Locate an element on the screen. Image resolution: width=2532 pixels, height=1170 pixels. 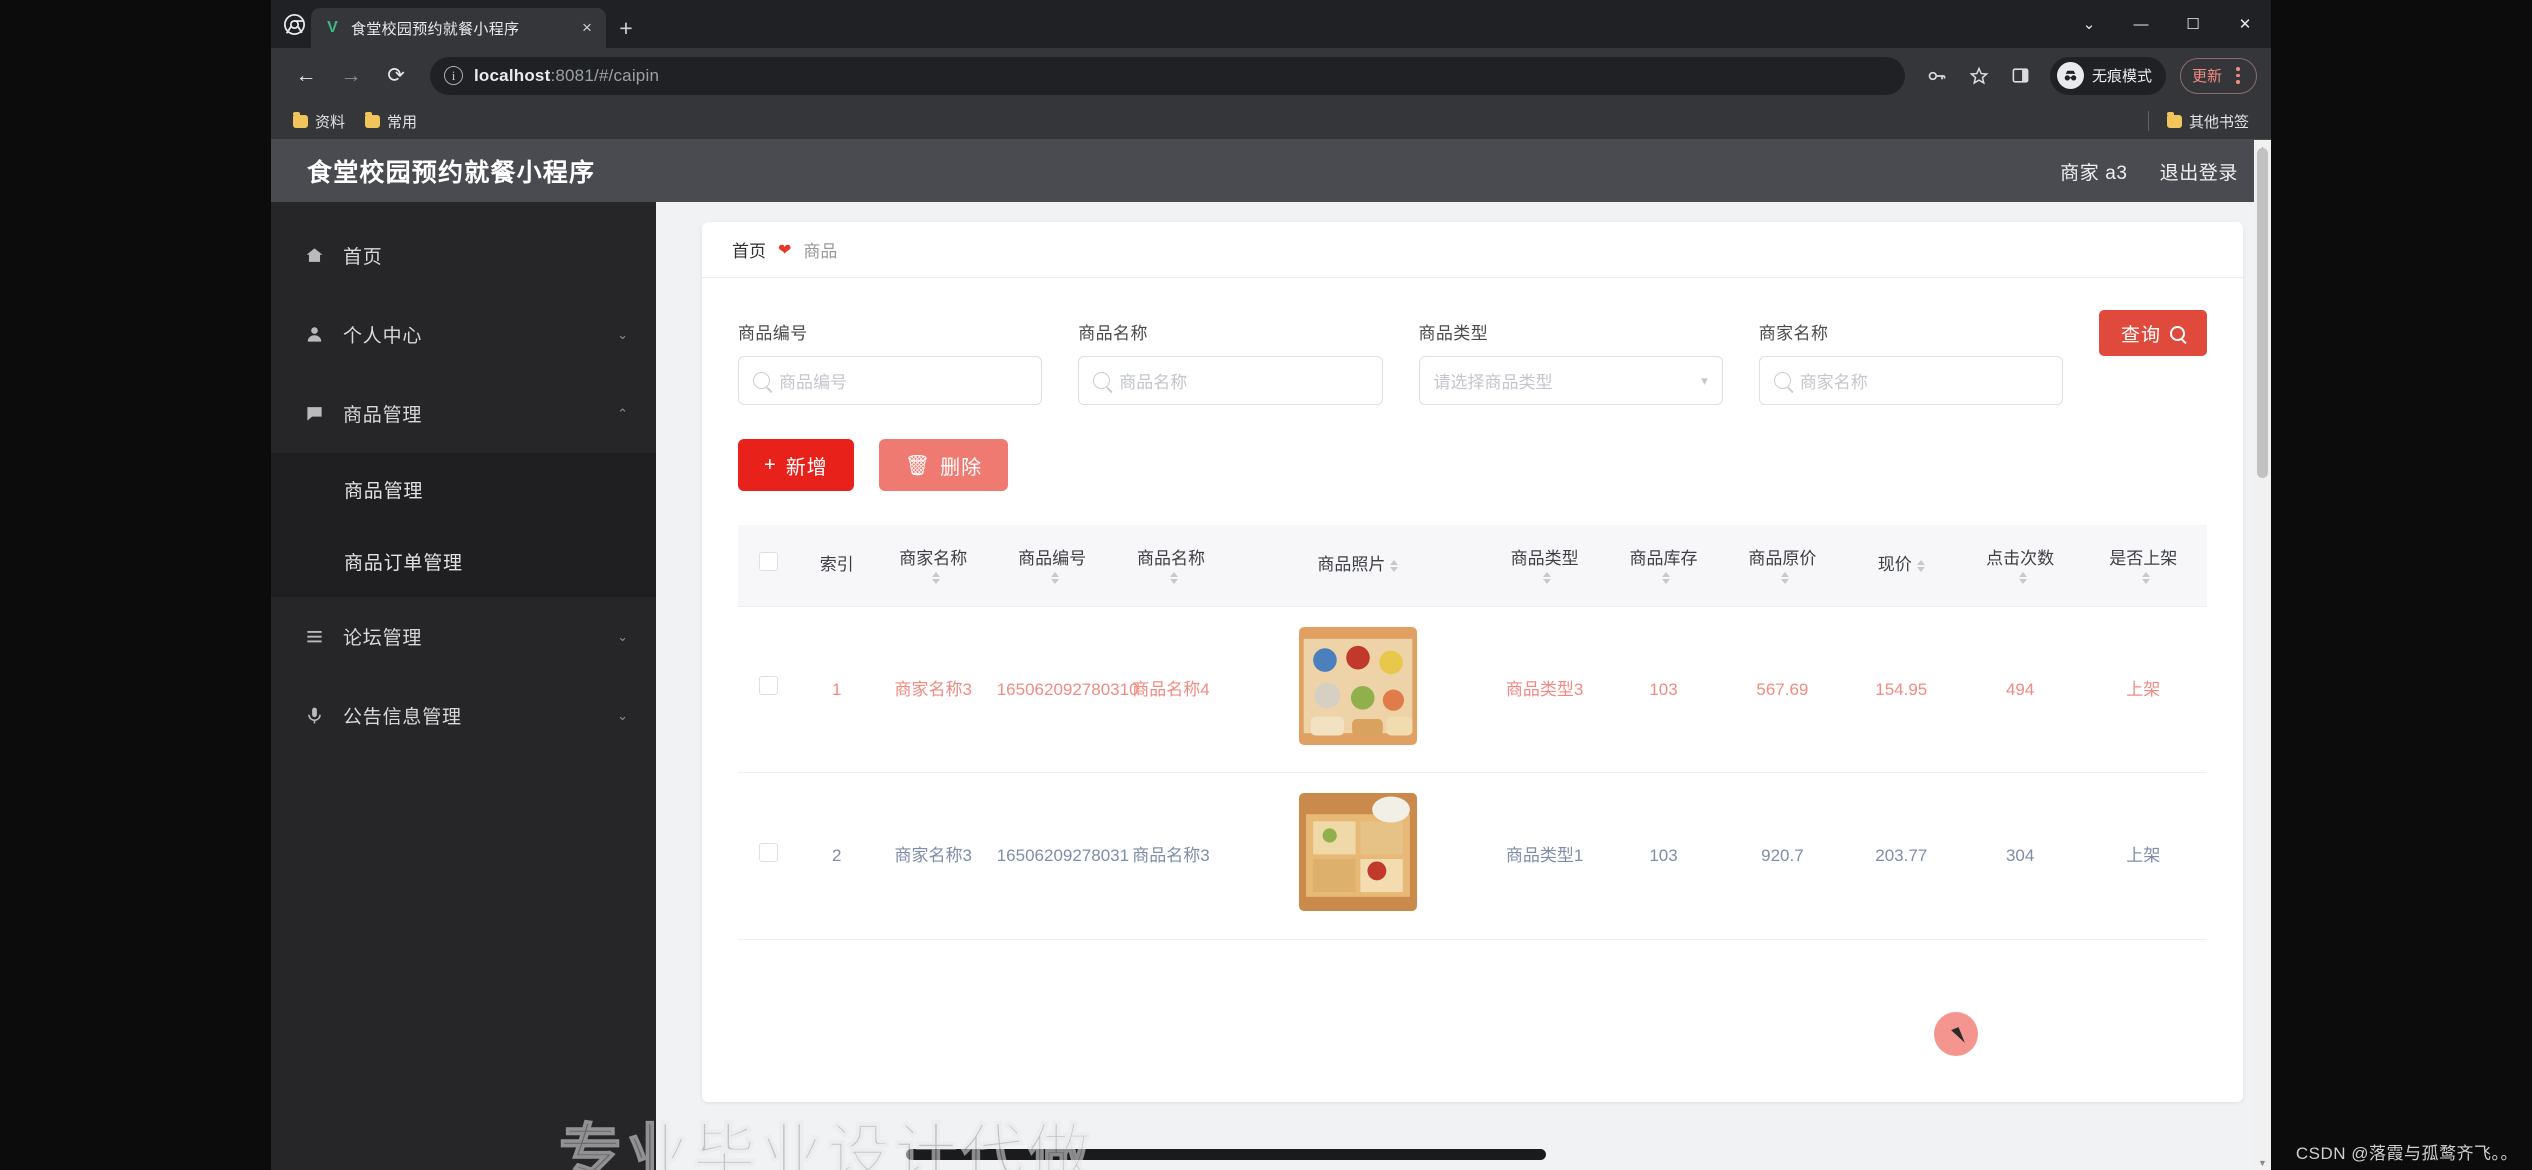
browser-tab: V 食堂校园预约就餐小程序 × is located at coordinates (458, 28).